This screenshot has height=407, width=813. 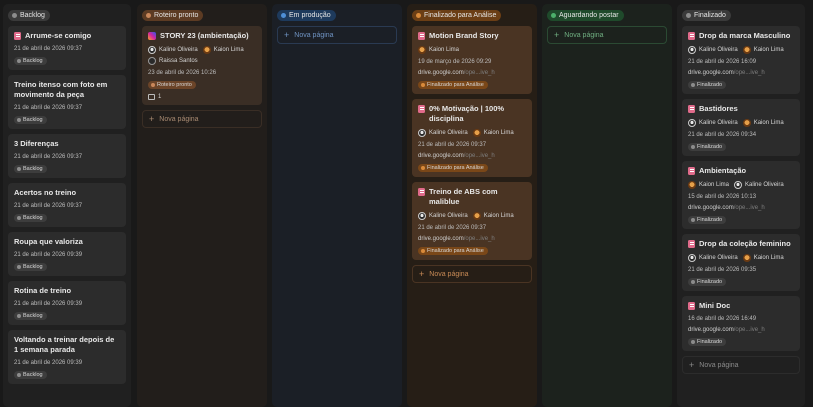 What do you see at coordinates (741, 185) in the screenshot?
I see `assignees: Kaion Lima Kaline Oliveira` at bounding box center [741, 185].